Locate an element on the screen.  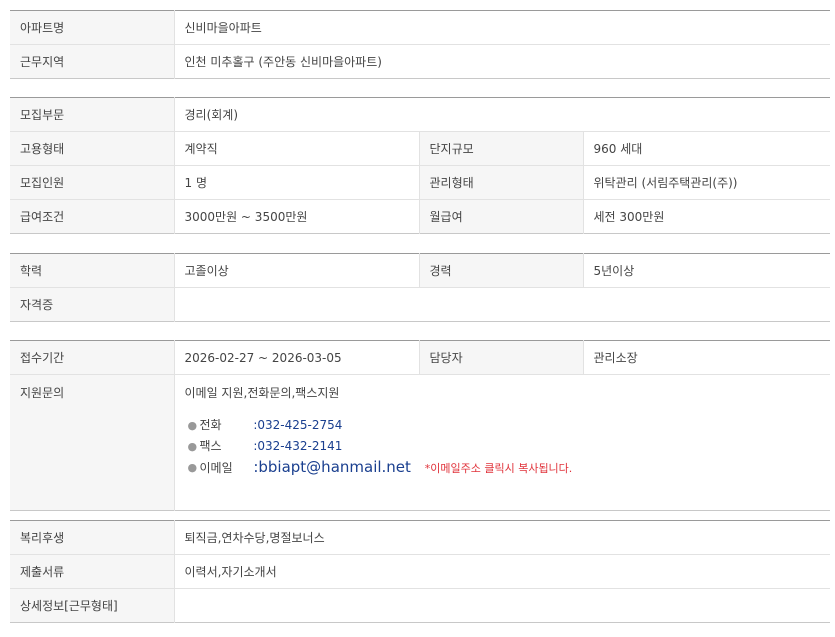
application-period-label: 접수기간 is located at coordinates (92, 357).